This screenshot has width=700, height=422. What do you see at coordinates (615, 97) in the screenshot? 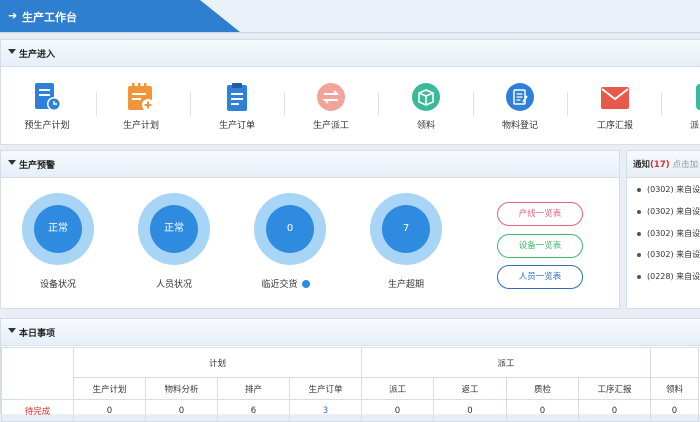
I see `mail-icon` at bounding box center [615, 97].